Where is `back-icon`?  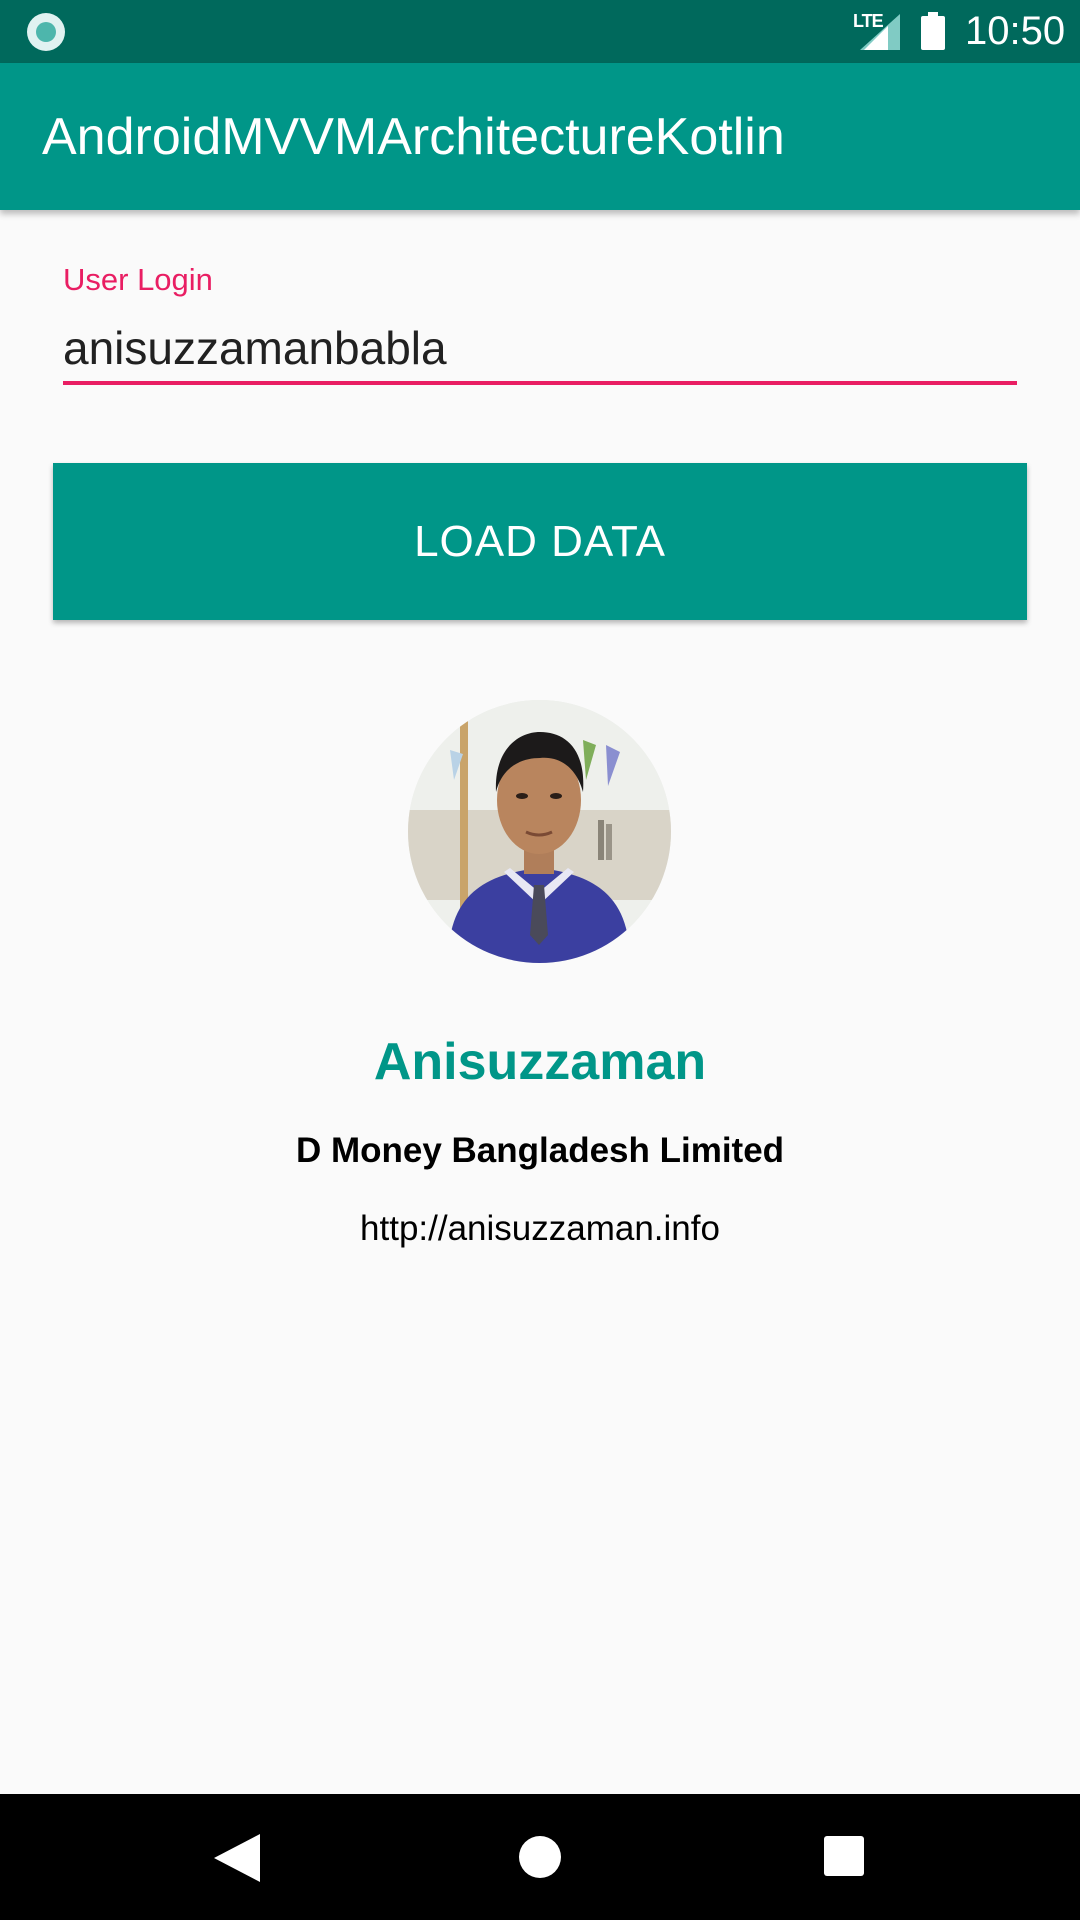 back-icon is located at coordinates (237, 1858).